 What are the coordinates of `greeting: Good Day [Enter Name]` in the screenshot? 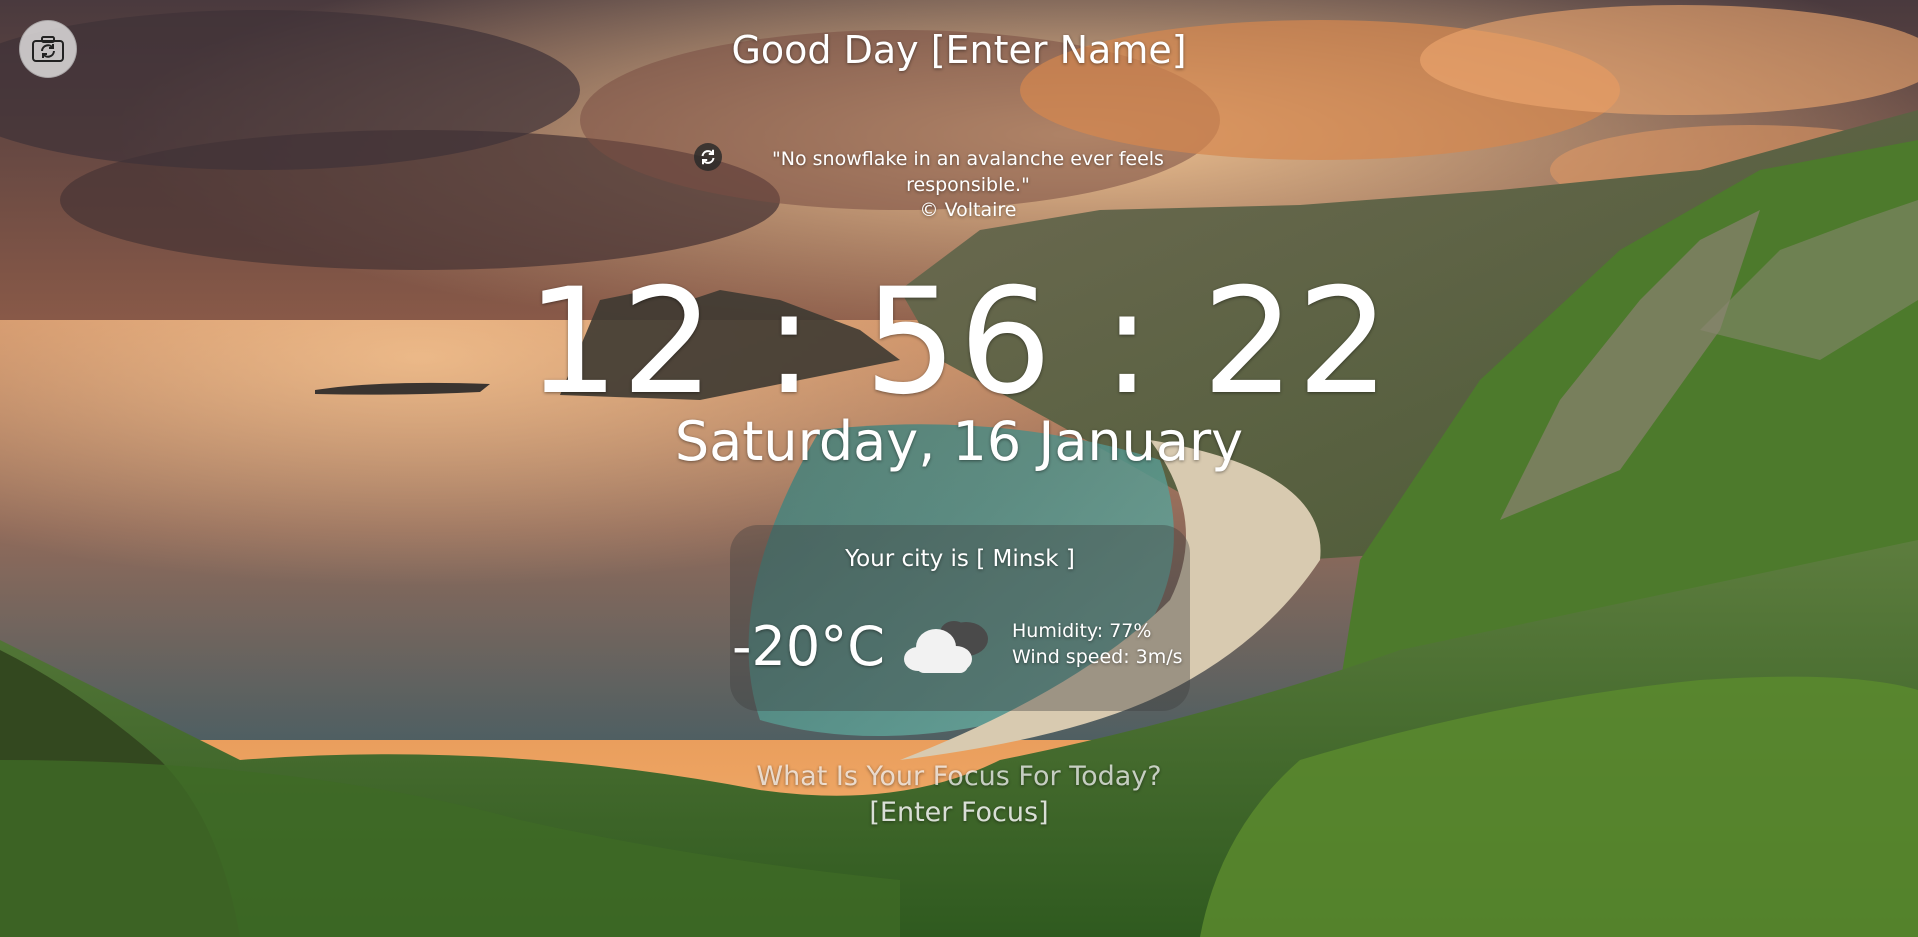 It's located at (959, 50).